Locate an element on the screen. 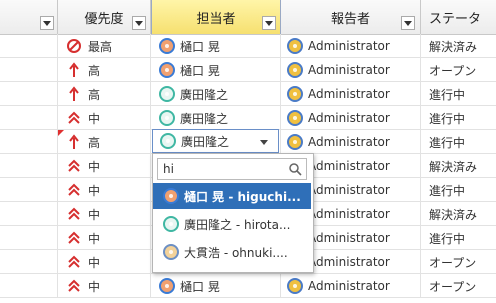 The image size is (496, 303). table-row: 中 廣田隆之 Administrator 進行中 is located at coordinates (248, 118).